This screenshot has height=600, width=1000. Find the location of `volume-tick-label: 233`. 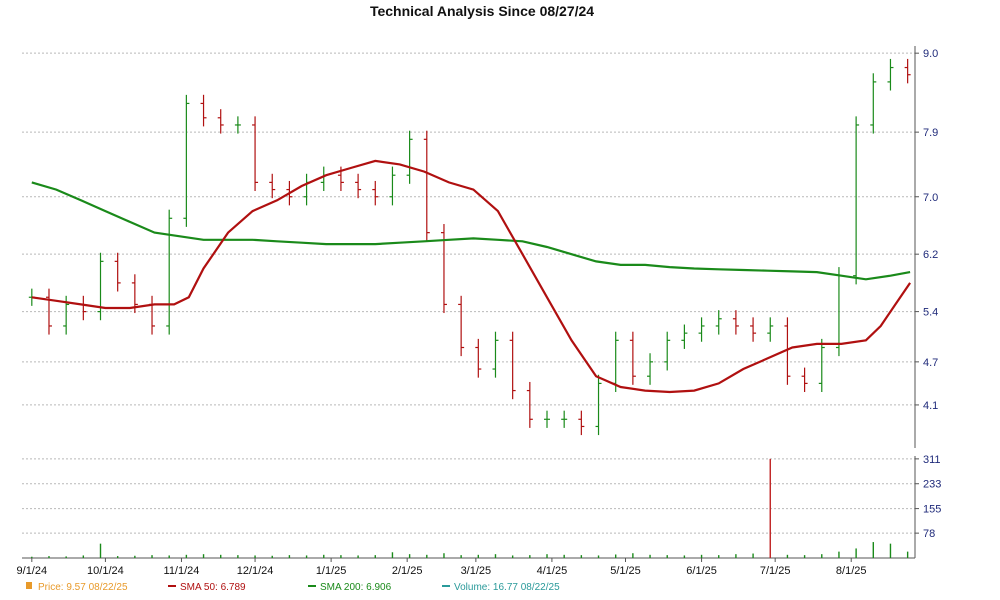

volume-tick-label: 233 is located at coordinates (932, 485).